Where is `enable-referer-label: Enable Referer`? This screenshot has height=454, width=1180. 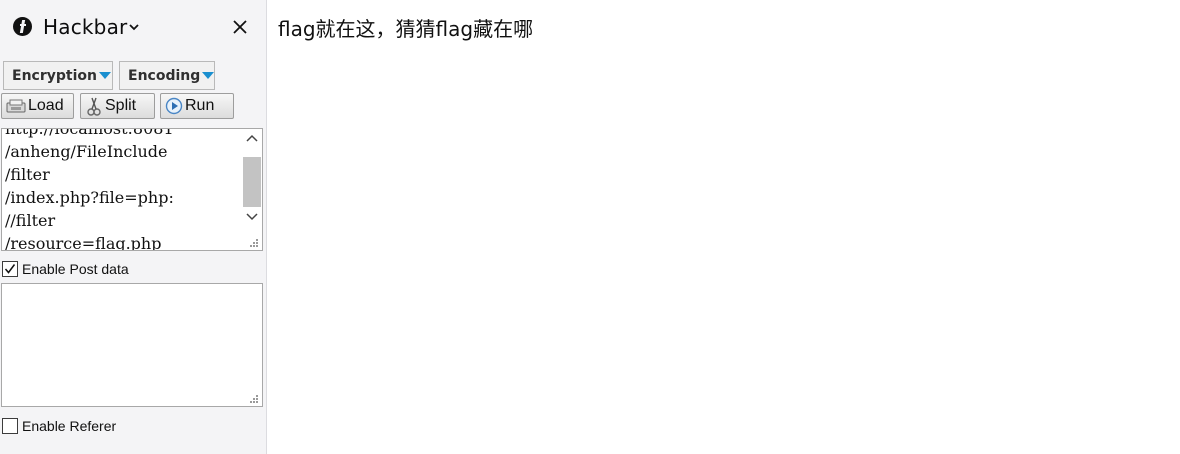
enable-referer-label: Enable Referer is located at coordinates (69, 426).